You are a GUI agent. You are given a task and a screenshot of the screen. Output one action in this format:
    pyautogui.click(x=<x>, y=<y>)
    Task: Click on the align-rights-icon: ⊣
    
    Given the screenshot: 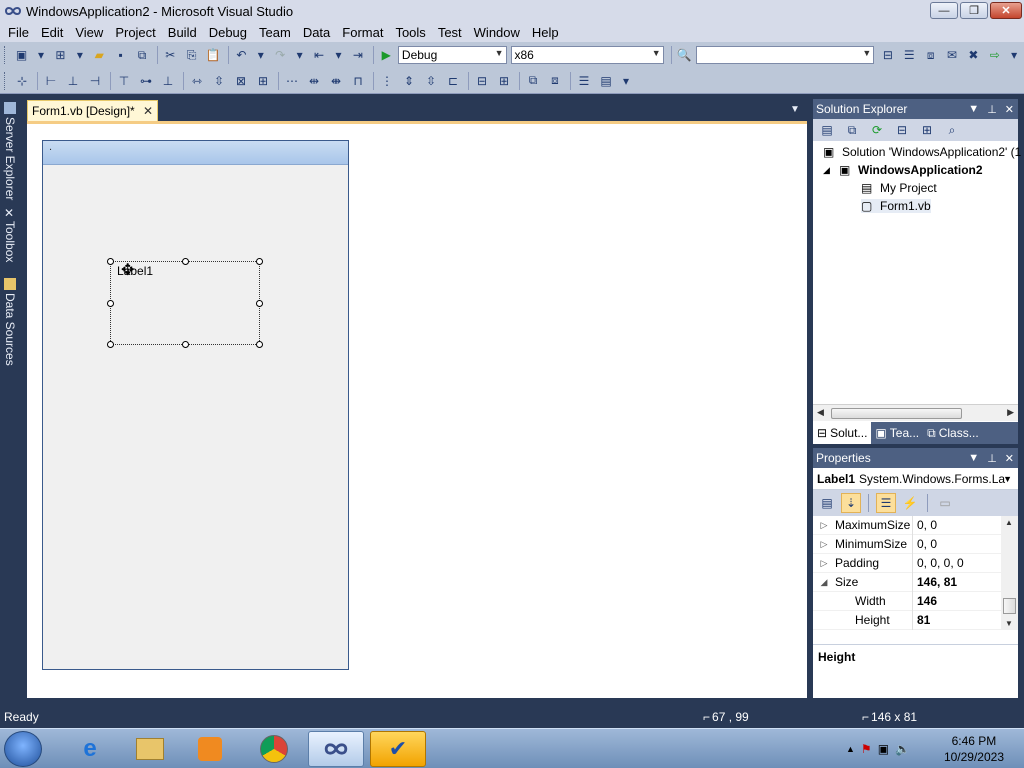 What is the action you would take?
    pyautogui.click(x=95, y=81)
    